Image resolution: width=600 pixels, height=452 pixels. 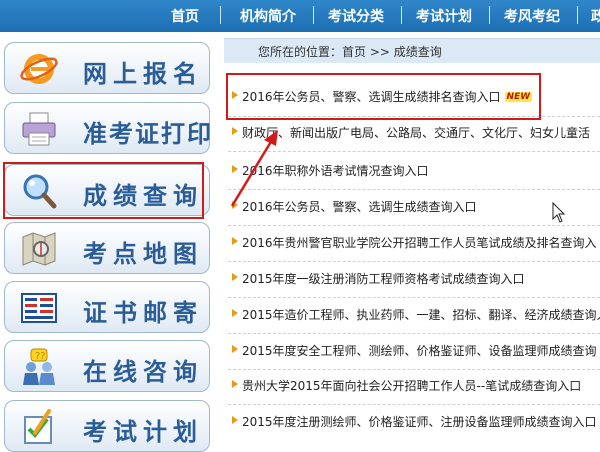 I want to click on sidebar-item-label: 考试计划, so click(x=143, y=431).